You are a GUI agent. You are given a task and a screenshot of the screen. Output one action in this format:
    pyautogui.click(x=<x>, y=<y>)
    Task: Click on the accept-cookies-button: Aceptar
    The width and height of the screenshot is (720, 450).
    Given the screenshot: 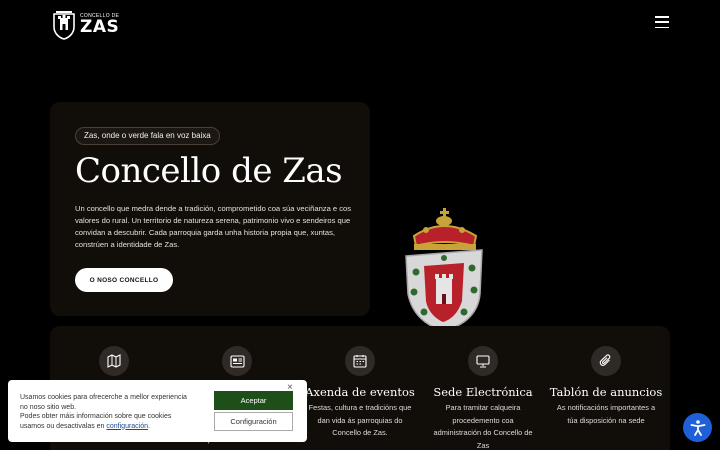 What is the action you would take?
    pyautogui.click(x=253, y=400)
    